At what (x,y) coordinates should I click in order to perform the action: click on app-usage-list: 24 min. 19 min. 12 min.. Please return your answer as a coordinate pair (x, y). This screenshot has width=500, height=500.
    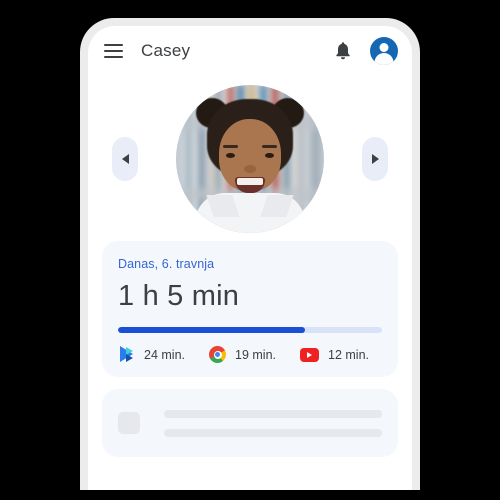
    Looking at the image, I should click on (250, 354).